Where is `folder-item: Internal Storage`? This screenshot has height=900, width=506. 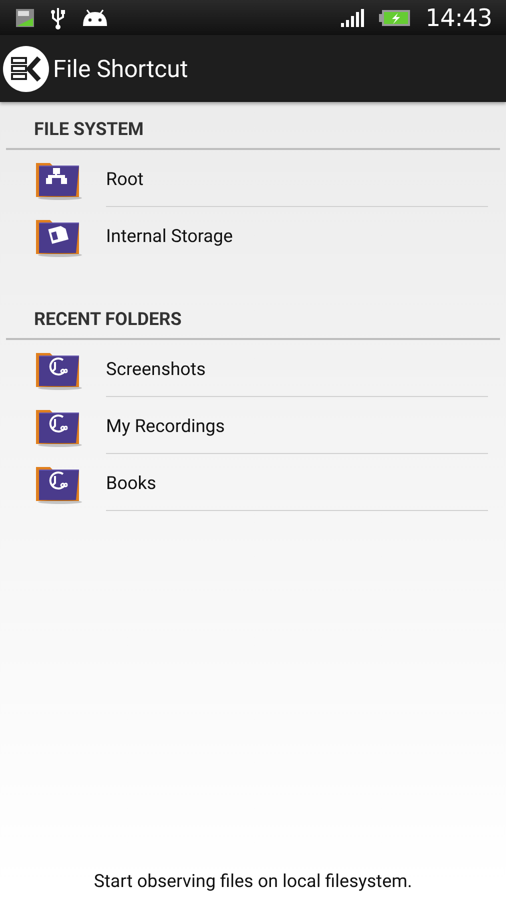
folder-item: Internal Storage is located at coordinates (169, 236).